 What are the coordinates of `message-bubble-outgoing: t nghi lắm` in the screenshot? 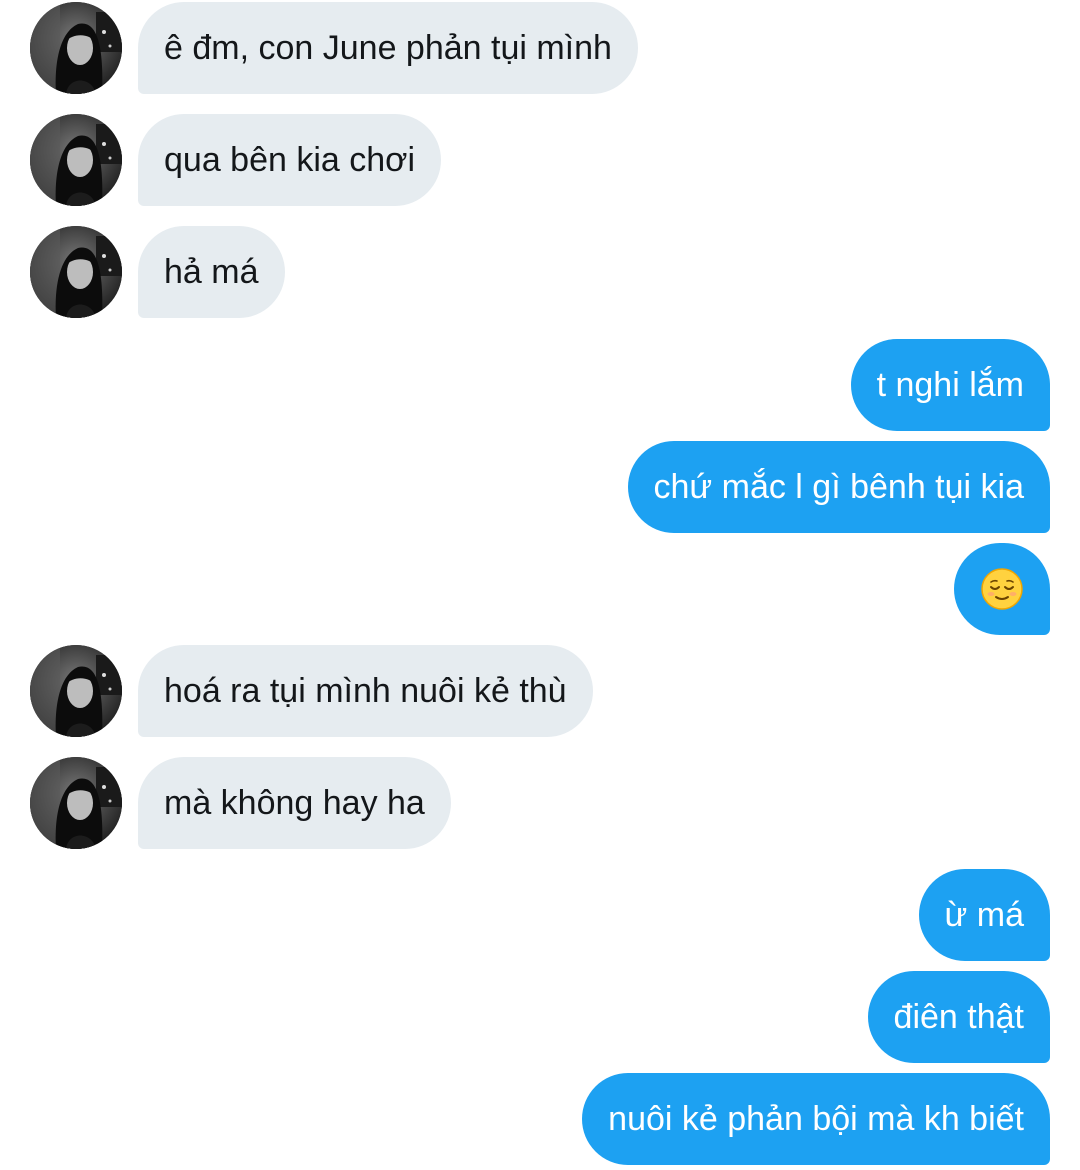 It's located at (950, 385).